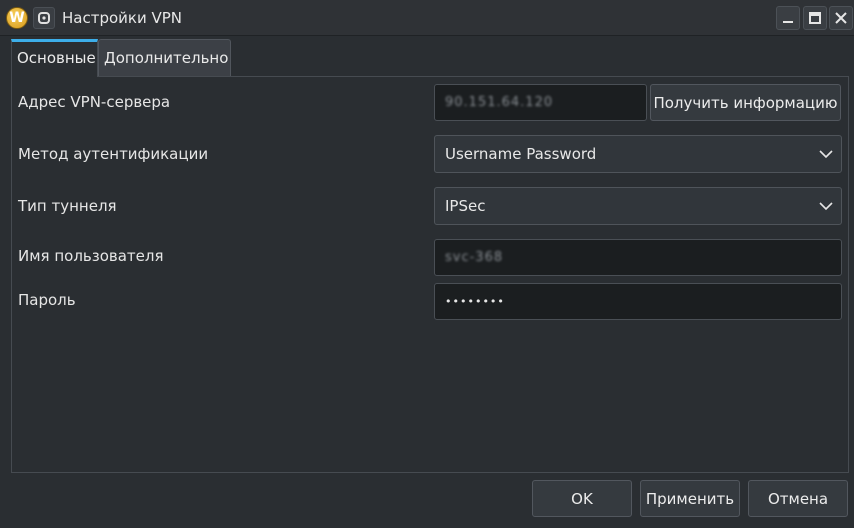 Image resolution: width=854 pixels, height=528 pixels. Describe the element at coordinates (582, 498) in the screenshot. I see `ok-button: OK` at that location.